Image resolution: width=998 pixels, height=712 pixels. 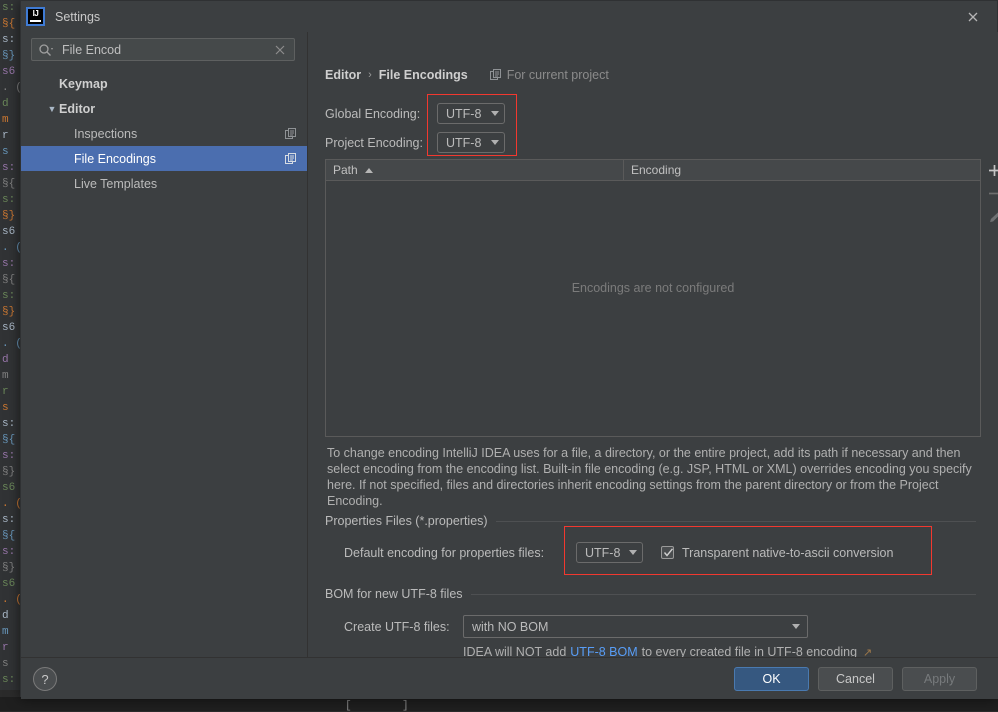 I want to click on sidebar-item-label: File Encodings, so click(x=115, y=159).